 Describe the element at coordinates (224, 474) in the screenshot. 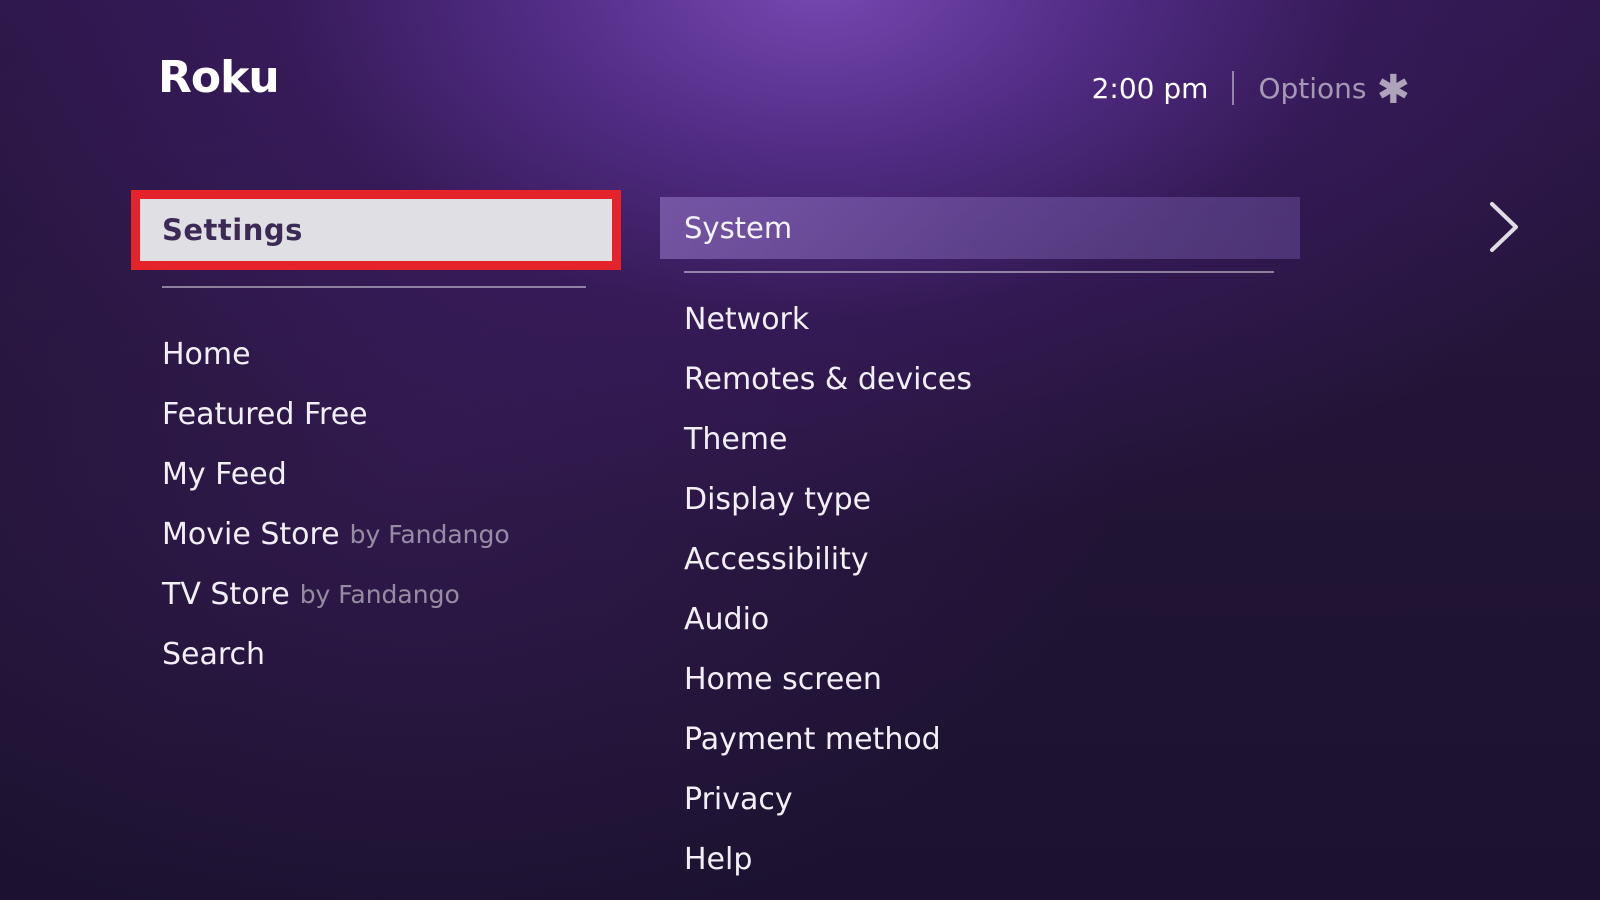

I see `menu-item-label: My Feed` at that location.